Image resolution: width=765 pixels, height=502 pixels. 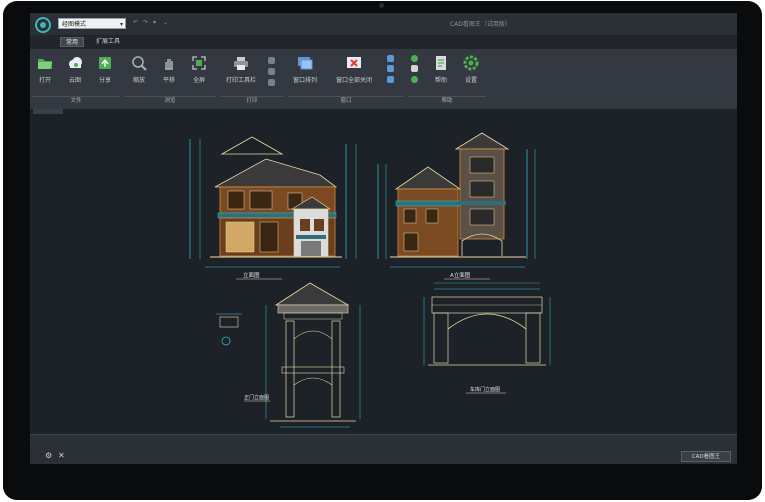 What do you see at coordinates (108, 42) in the screenshot?
I see `tab-extension-tools: 扩展工具` at bounding box center [108, 42].